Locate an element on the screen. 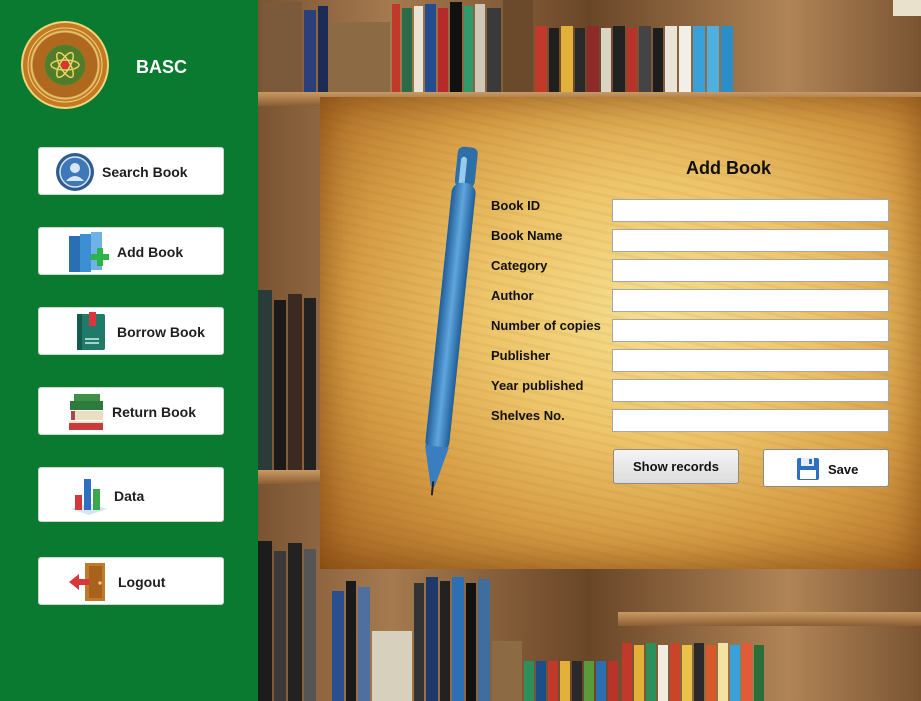  year-published-label: Year published is located at coordinates (537, 385).